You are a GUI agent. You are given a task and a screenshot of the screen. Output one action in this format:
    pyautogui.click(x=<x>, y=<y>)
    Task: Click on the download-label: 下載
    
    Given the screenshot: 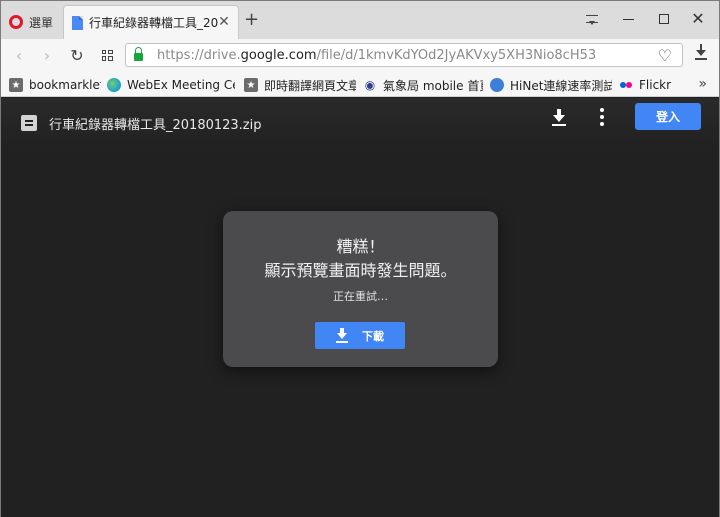 What is the action you would take?
    pyautogui.click(x=373, y=336)
    